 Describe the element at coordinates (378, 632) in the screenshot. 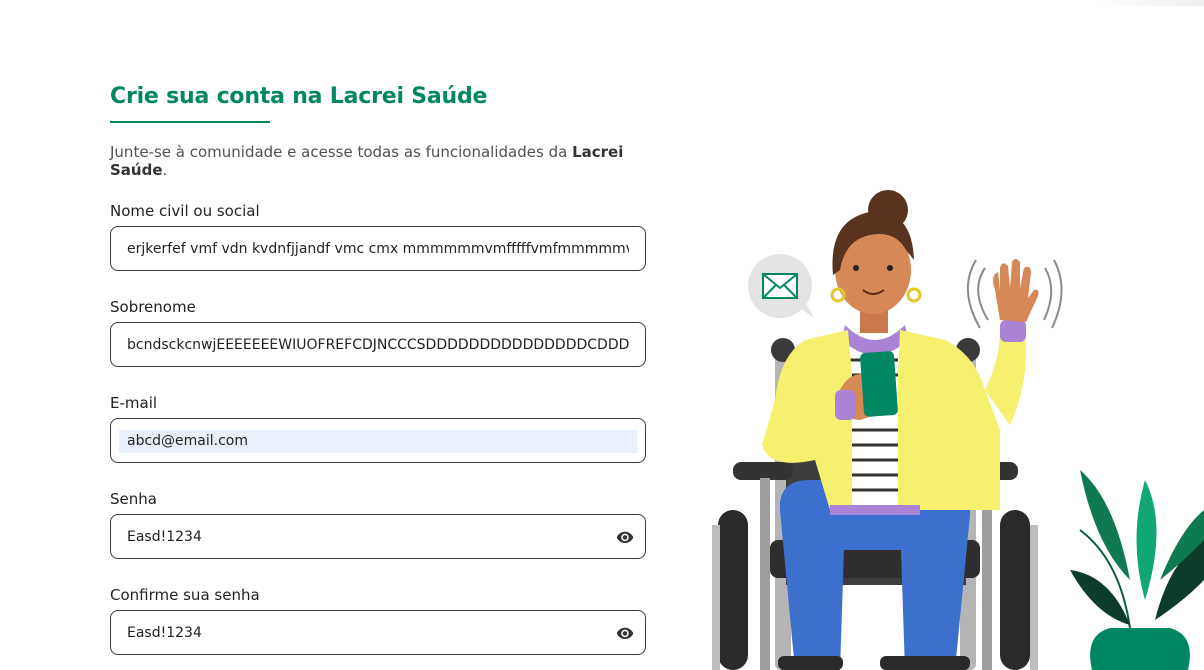

I see `confirm-password-input: Easd!1234` at that location.